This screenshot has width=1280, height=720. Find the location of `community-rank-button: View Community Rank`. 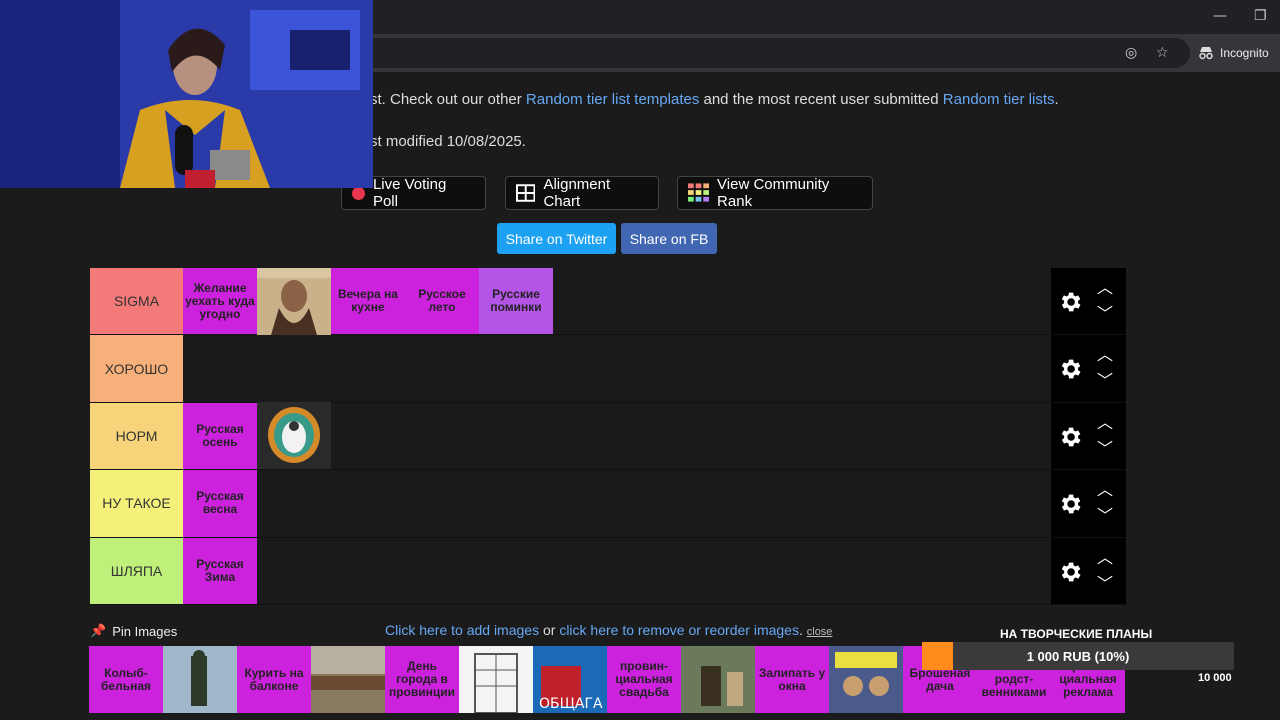

community-rank-button: View Community Rank is located at coordinates (775, 193).